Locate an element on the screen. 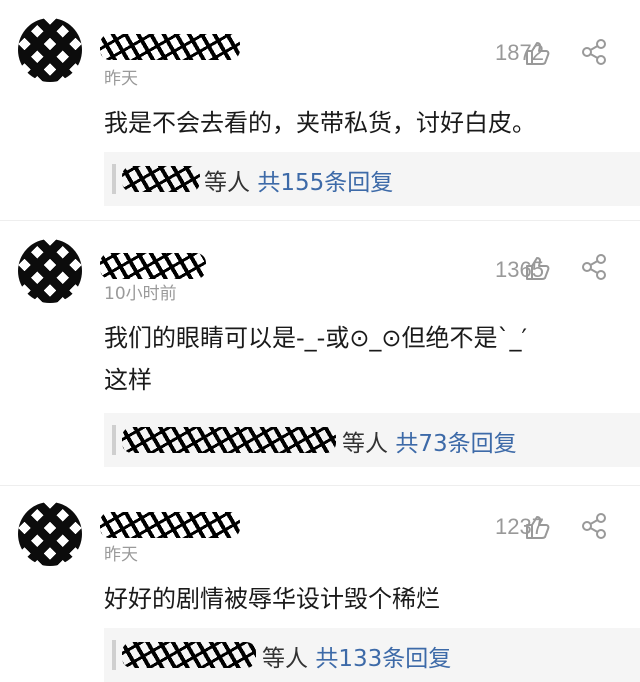 This screenshot has height=682, width=640. comment-text: 我们的眼睛可以是-_-或⊙_⊙但绝不是`_′ 这样 is located at coordinates (362, 359).